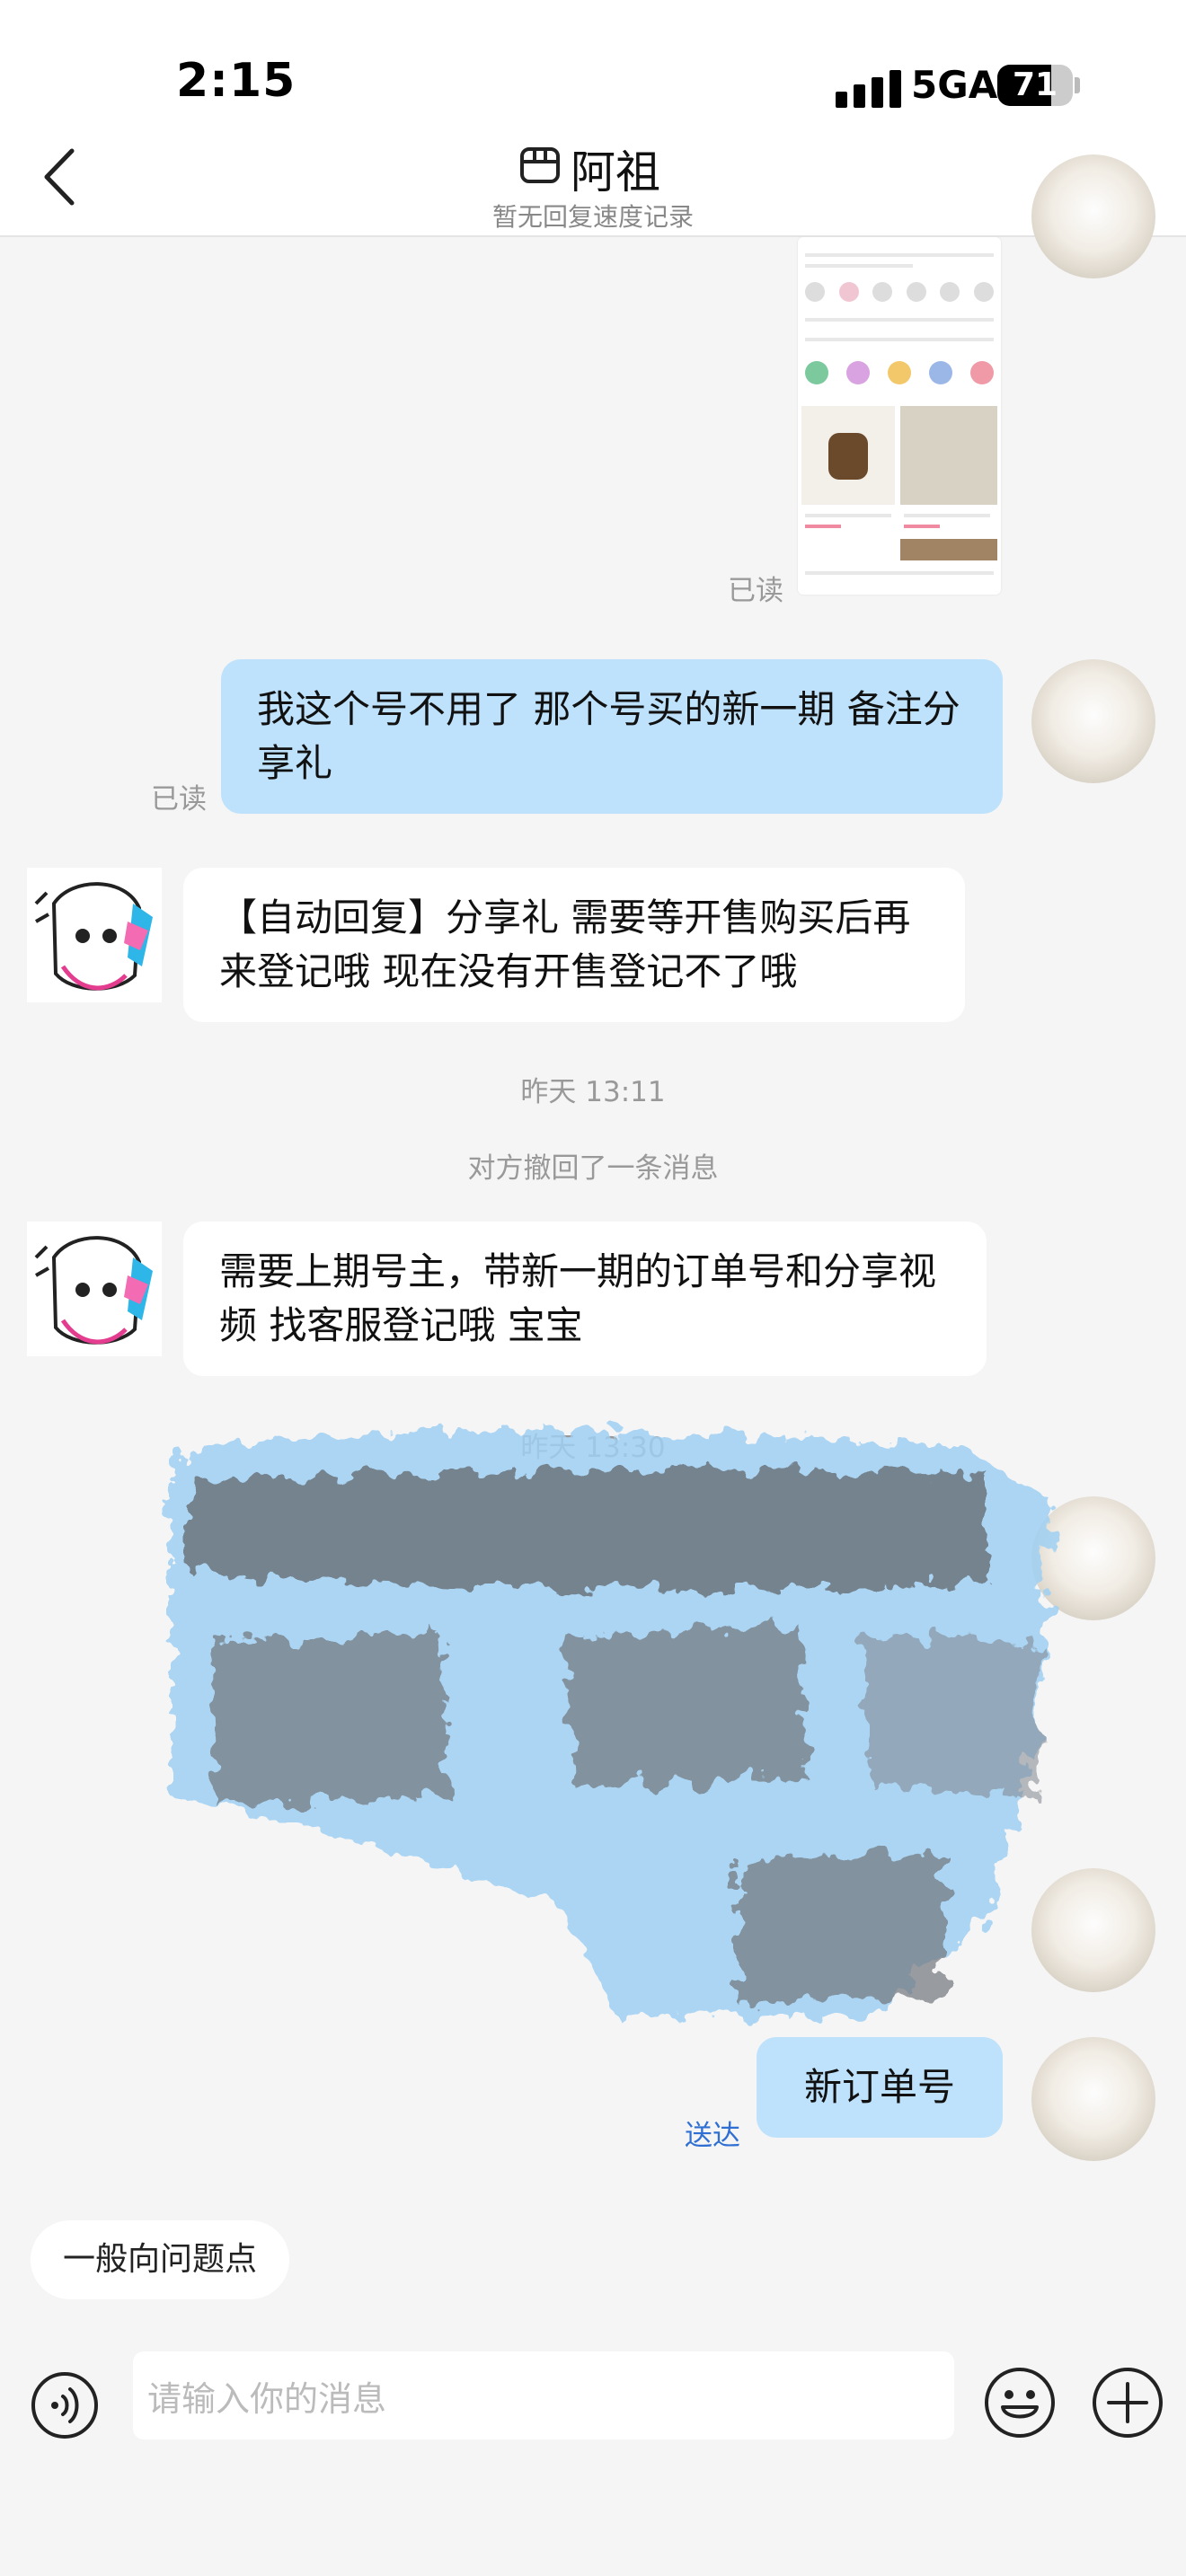 Image resolution: width=1186 pixels, height=2576 pixels. Describe the element at coordinates (712, 2136) in the screenshot. I see `delivered-status: 送达` at that location.